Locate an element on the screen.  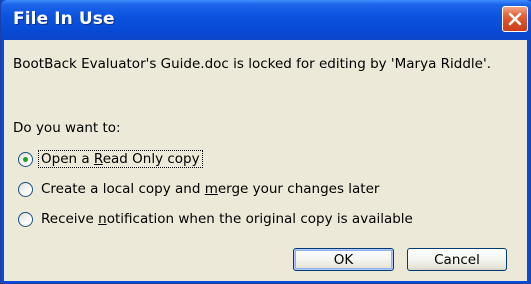
radio-read-only is located at coordinates (25, 159).